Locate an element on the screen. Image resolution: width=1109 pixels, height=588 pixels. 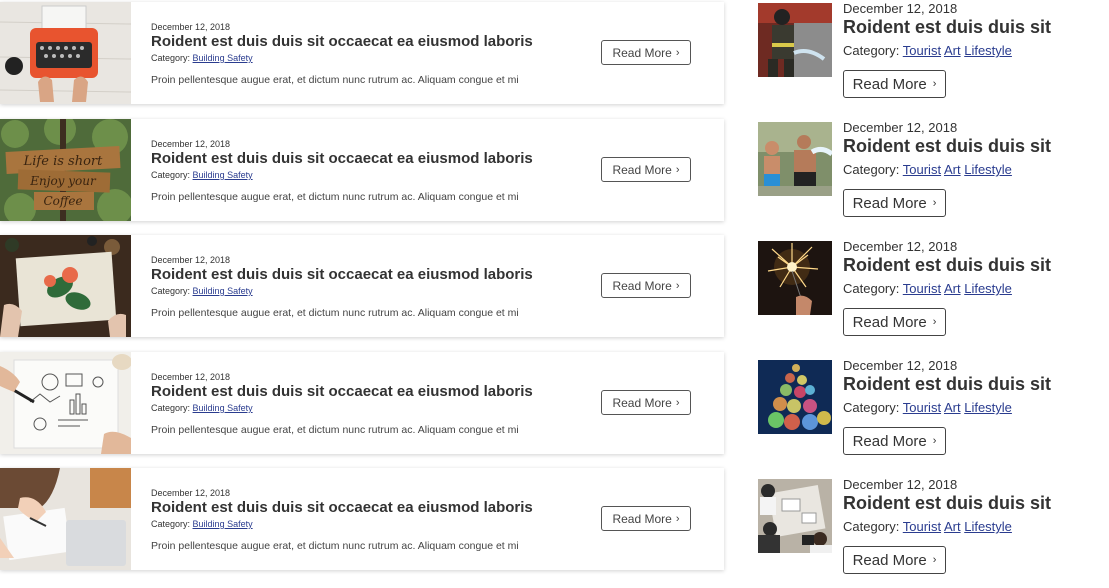
post-thumbnail-bokeh is located at coordinates (795, 397).